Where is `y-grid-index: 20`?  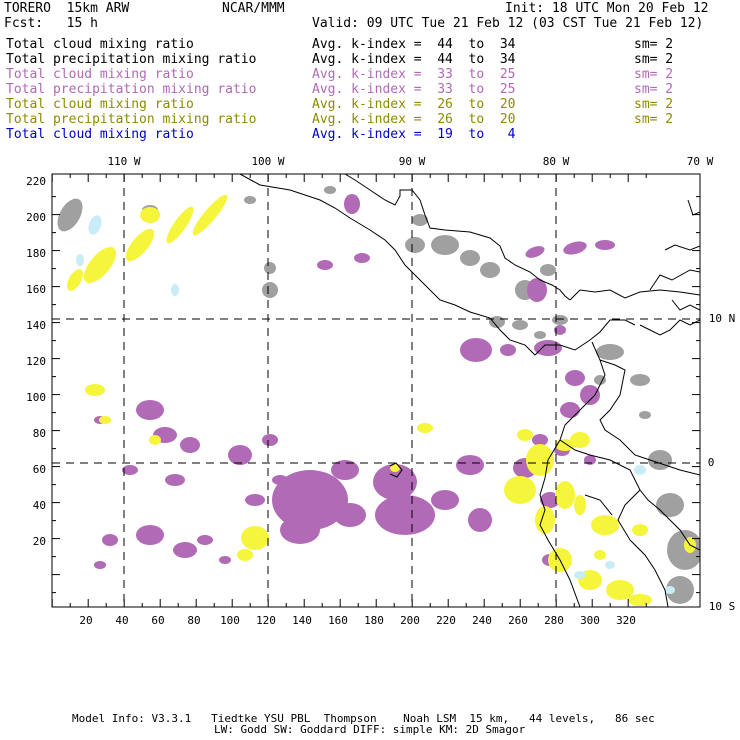
y-grid-index: 20 is located at coordinates (39, 541).